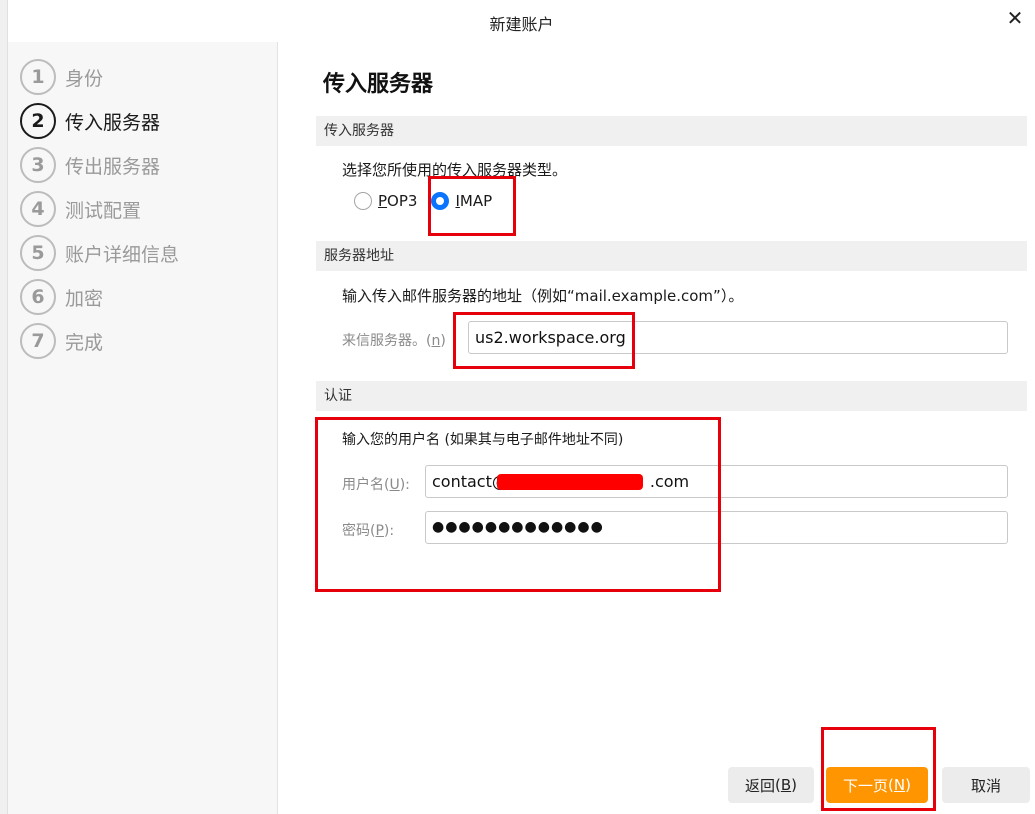 This screenshot has height=814, width=1035. What do you see at coordinates (384, 341) in the screenshot?
I see `incoming-server-label-text: 来信服务器。` at bounding box center [384, 341].